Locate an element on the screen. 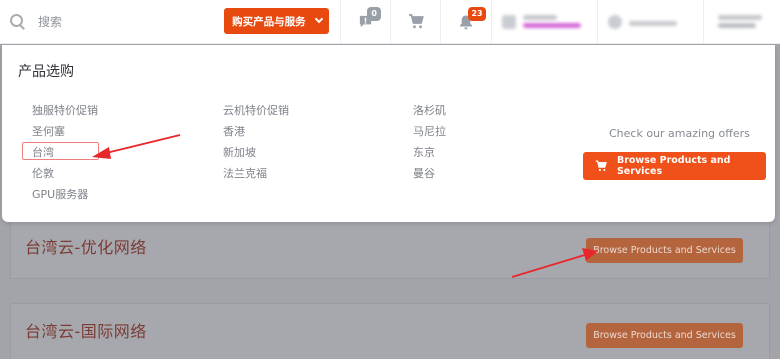 This screenshot has height=359, width=780. blurred-user-info is located at coordinates (740, 21).